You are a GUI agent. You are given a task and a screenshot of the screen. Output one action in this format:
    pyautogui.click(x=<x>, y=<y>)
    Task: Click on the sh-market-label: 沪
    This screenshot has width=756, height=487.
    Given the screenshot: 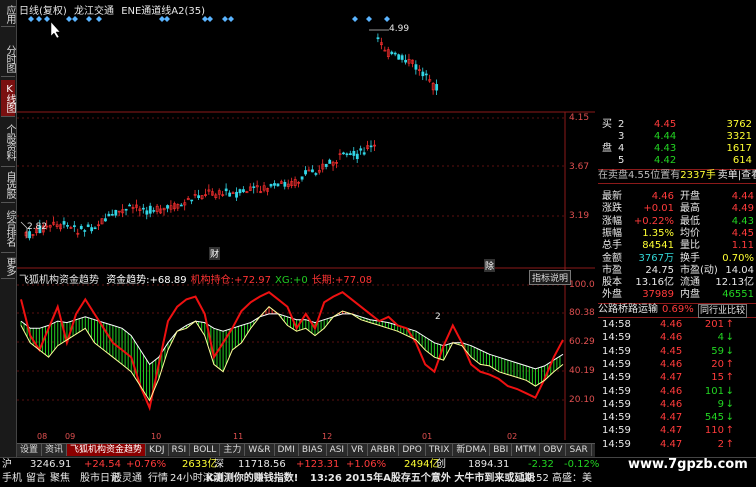 What is the action you would take?
    pyautogui.click(x=7, y=465)
    